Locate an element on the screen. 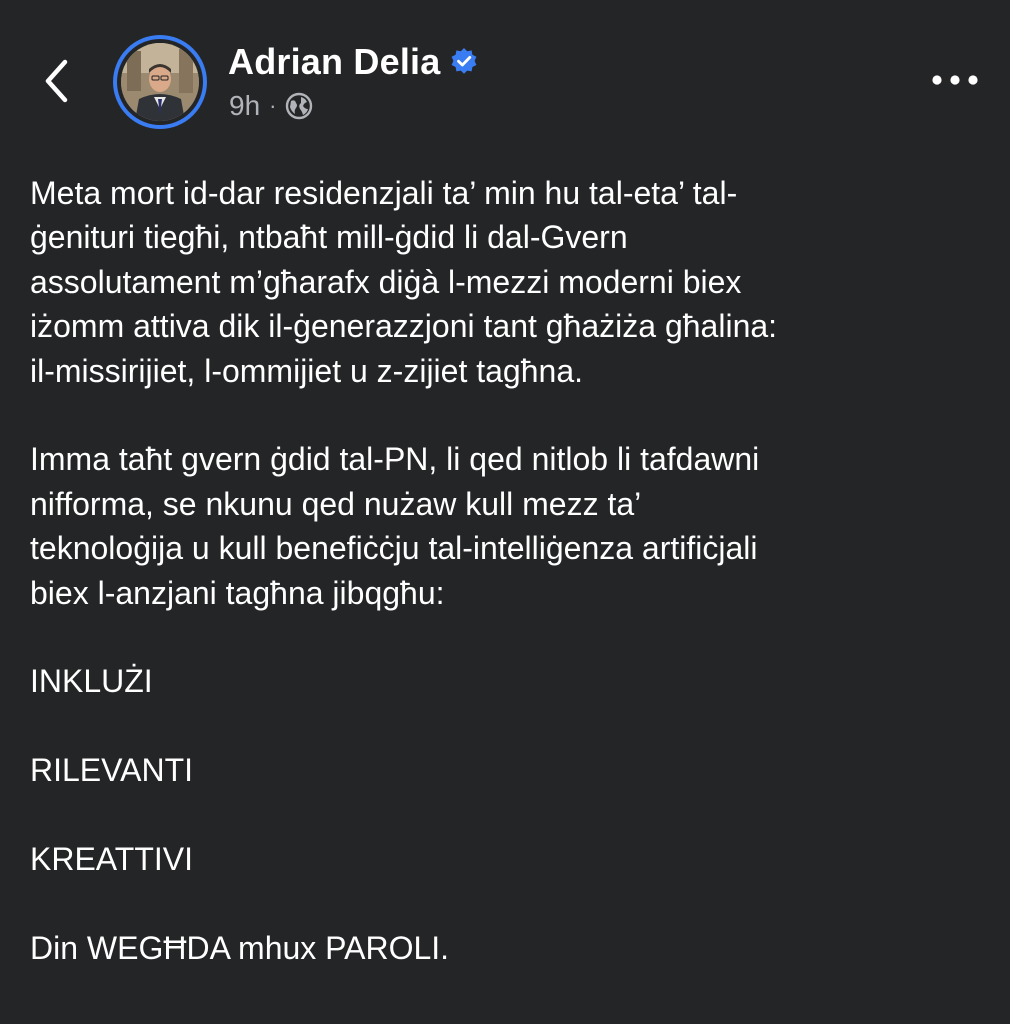 The width and height of the screenshot is (1010, 1024). more-options-button is located at coordinates (955, 80).